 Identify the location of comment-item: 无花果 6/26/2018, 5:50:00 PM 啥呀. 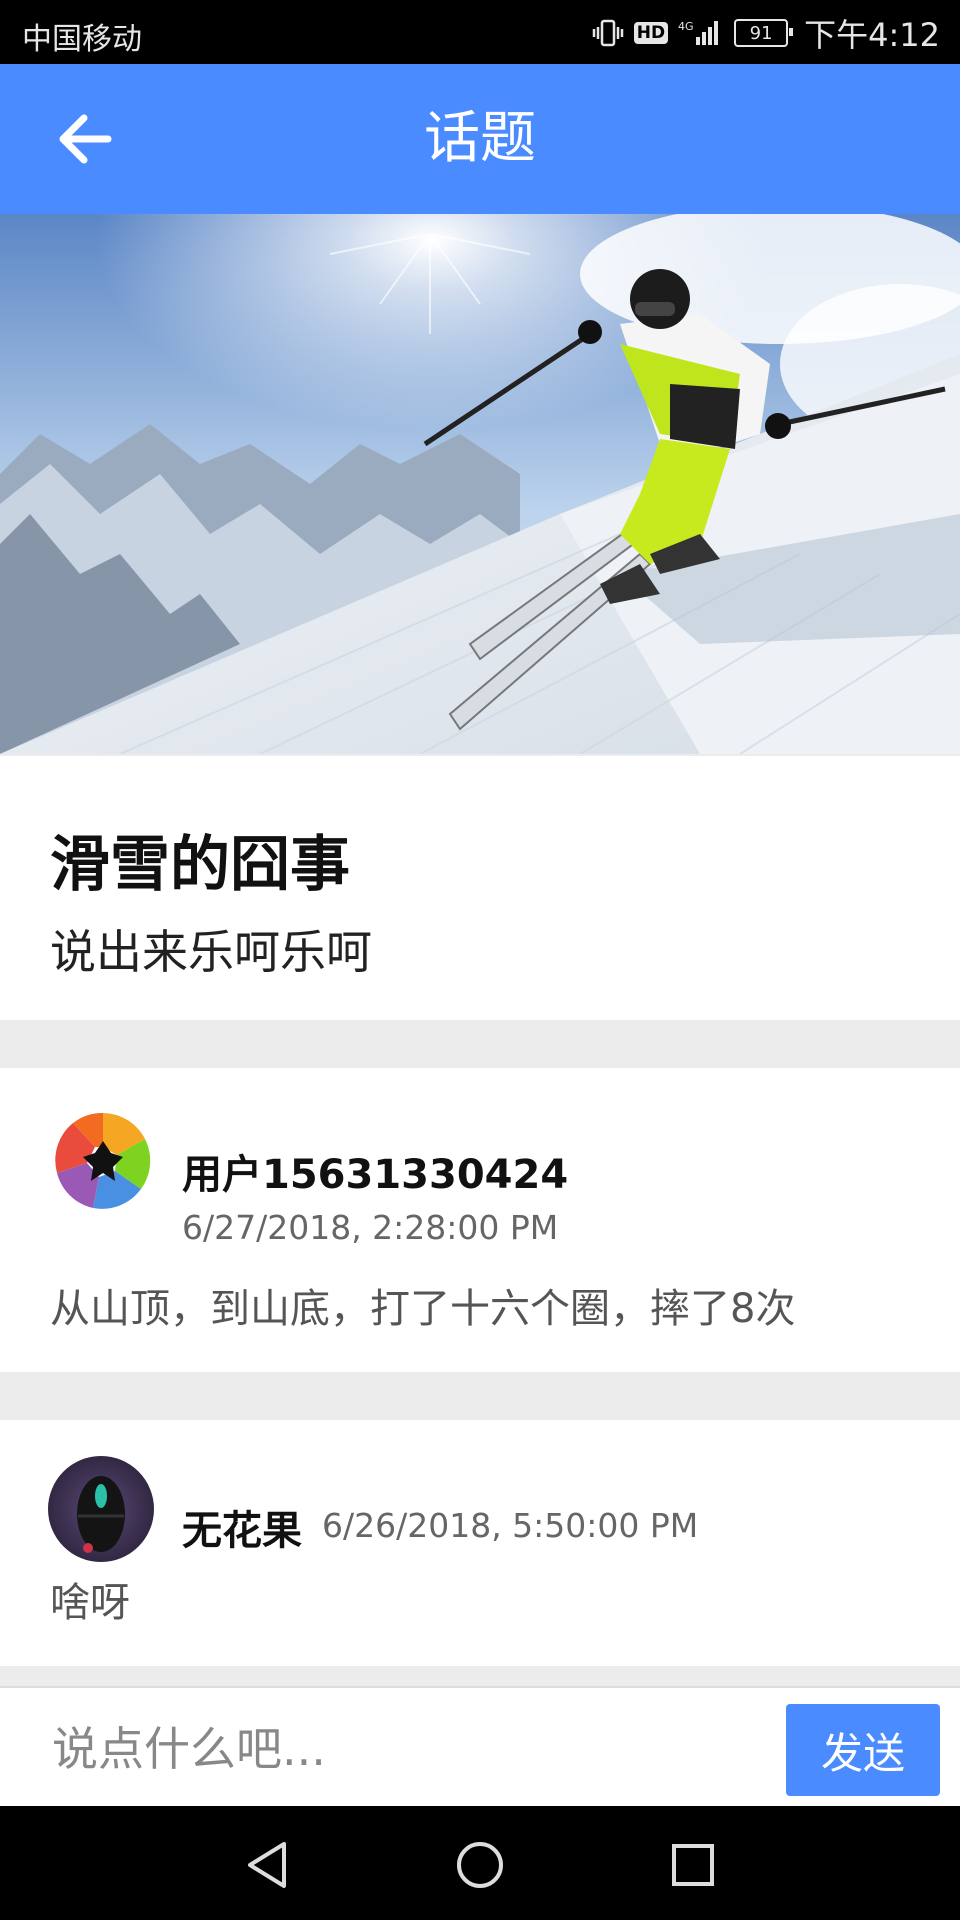
(480, 1543).